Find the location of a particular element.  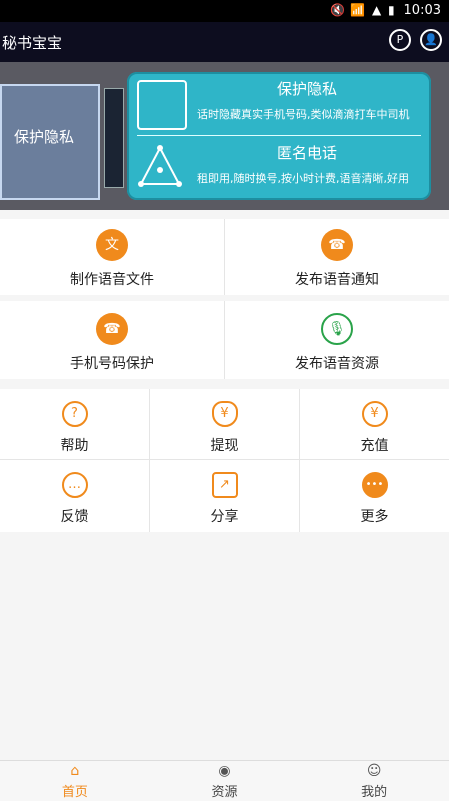

banner-item-title: 匿名电话 is located at coordinates (307, 153).